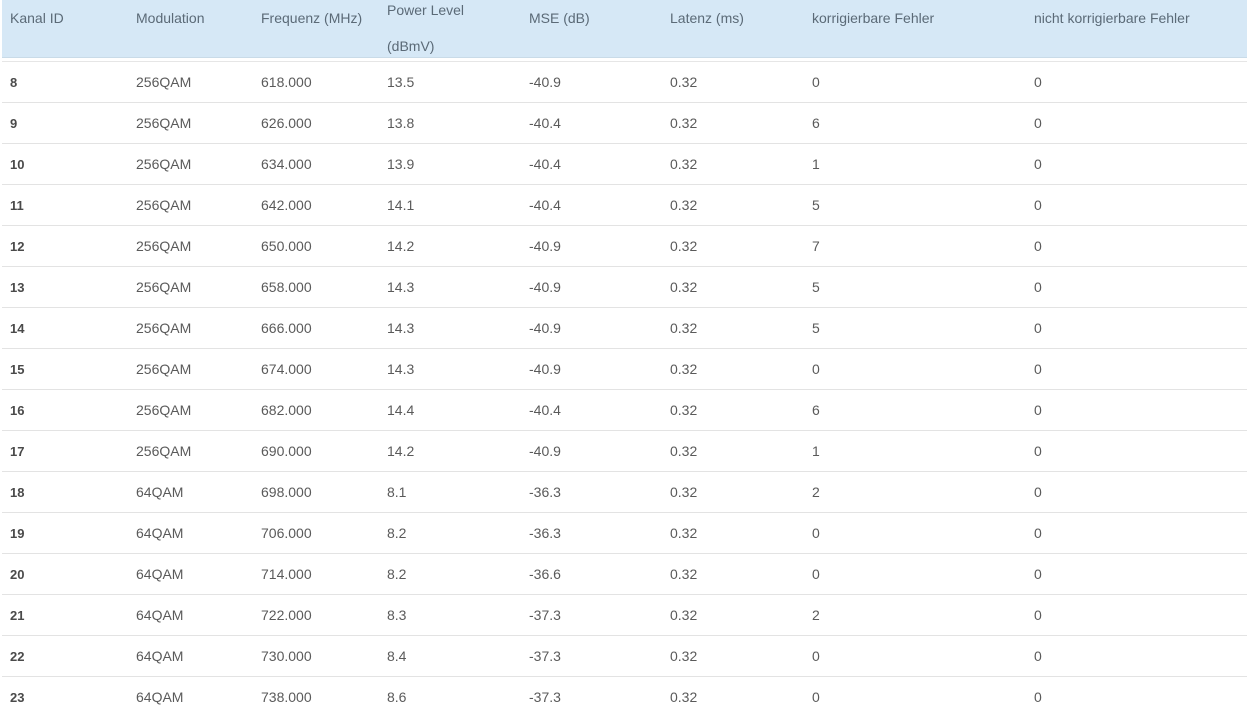 The image size is (1247, 710). Describe the element at coordinates (286, 615) in the screenshot. I see `cell-frequenz: 722.000` at that location.